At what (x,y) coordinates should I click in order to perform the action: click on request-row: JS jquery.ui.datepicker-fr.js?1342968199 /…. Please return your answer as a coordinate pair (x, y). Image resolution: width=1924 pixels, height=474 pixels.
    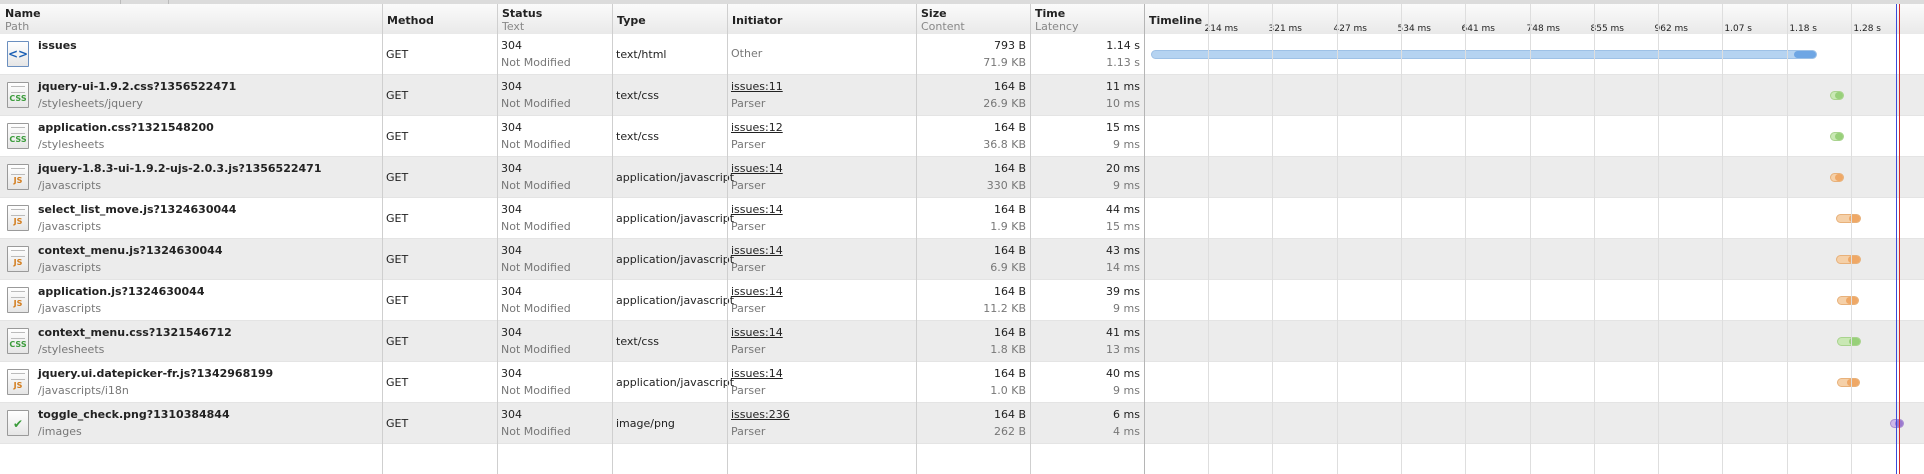
    Looking at the image, I should click on (962, 382).